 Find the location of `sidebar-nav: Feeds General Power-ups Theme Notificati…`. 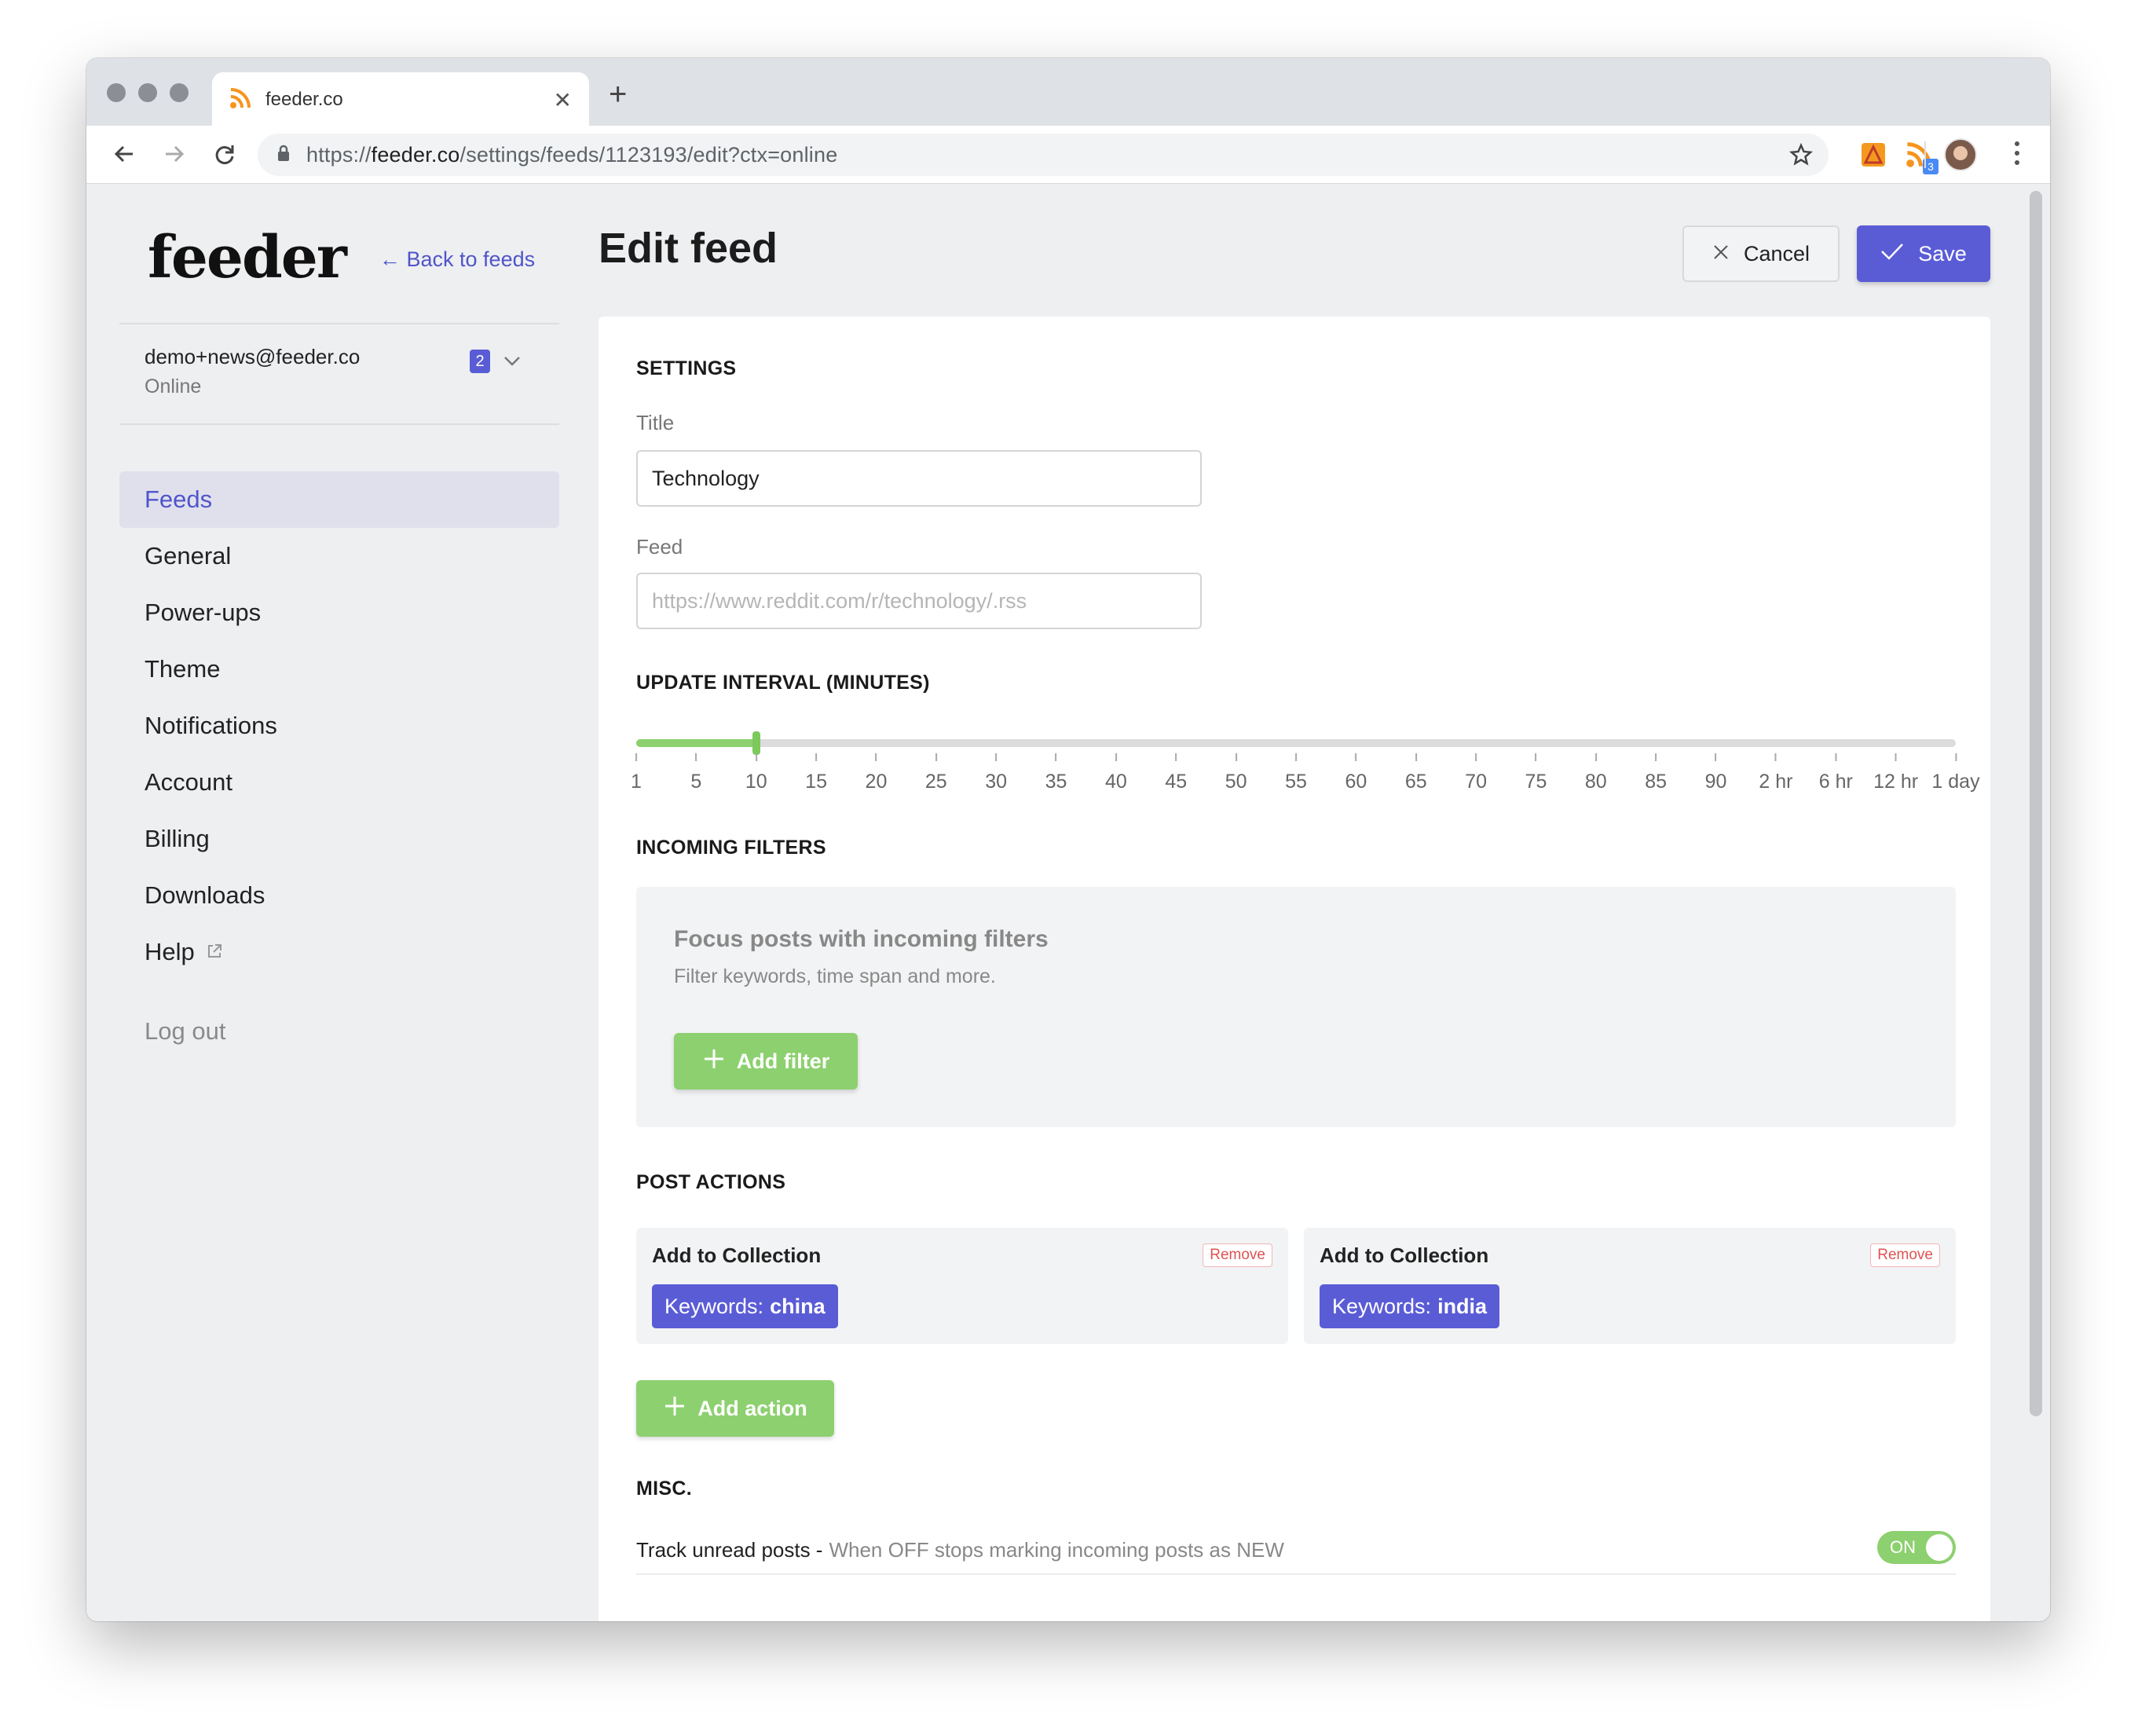

sidebar-nav: Feeds General Power-ups Theme Notificati… is located at coordinates (339, 725).